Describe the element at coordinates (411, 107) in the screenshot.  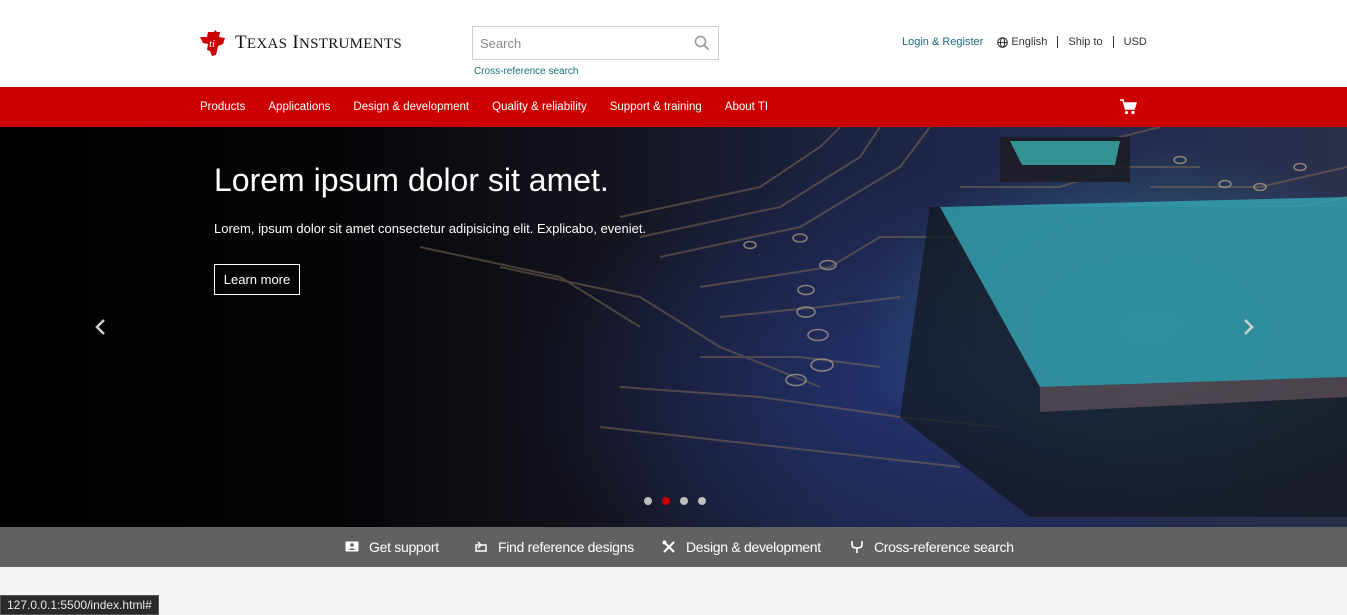
I see `nav-item-design-development: Design & development` at that location.